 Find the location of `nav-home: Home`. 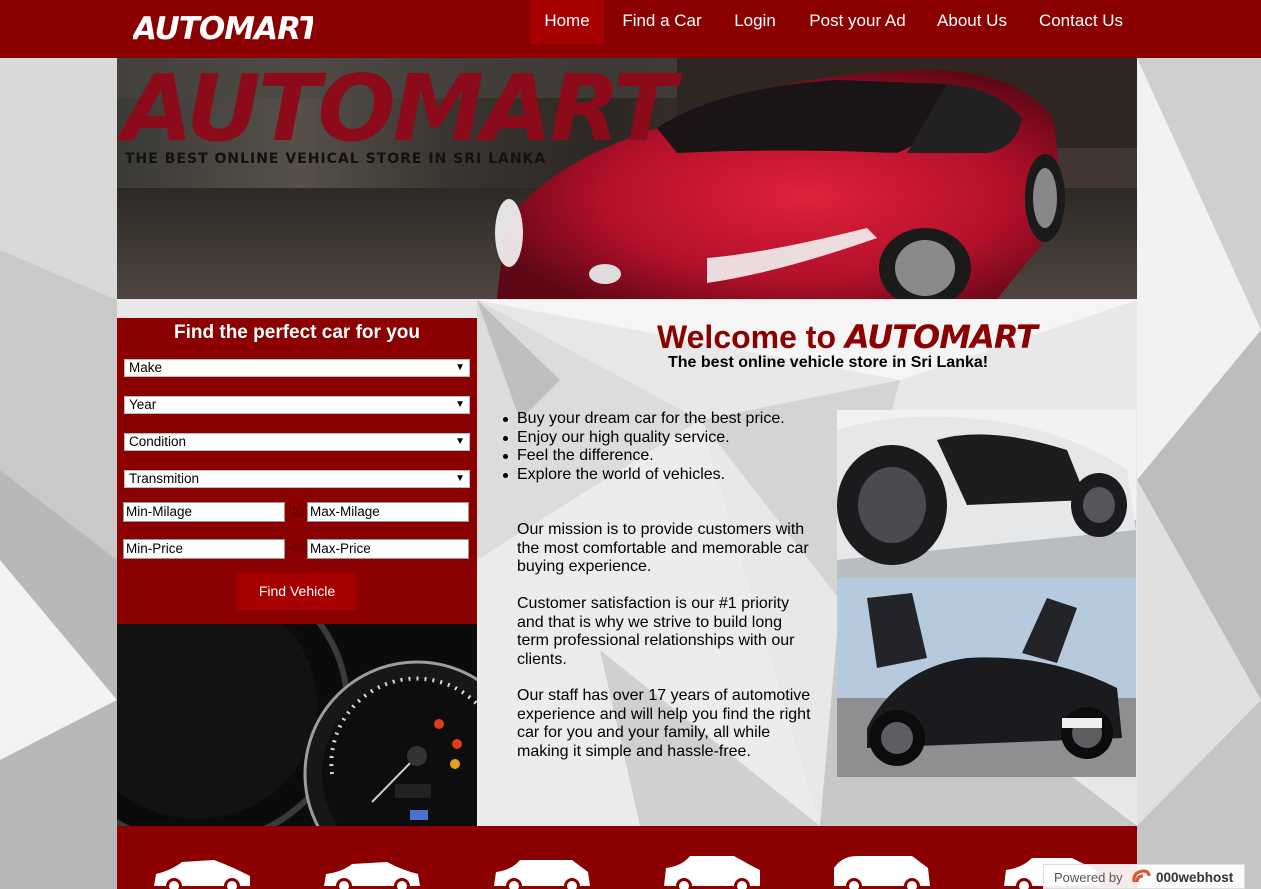

nav-home: Home is located at coordinates (567, 22).